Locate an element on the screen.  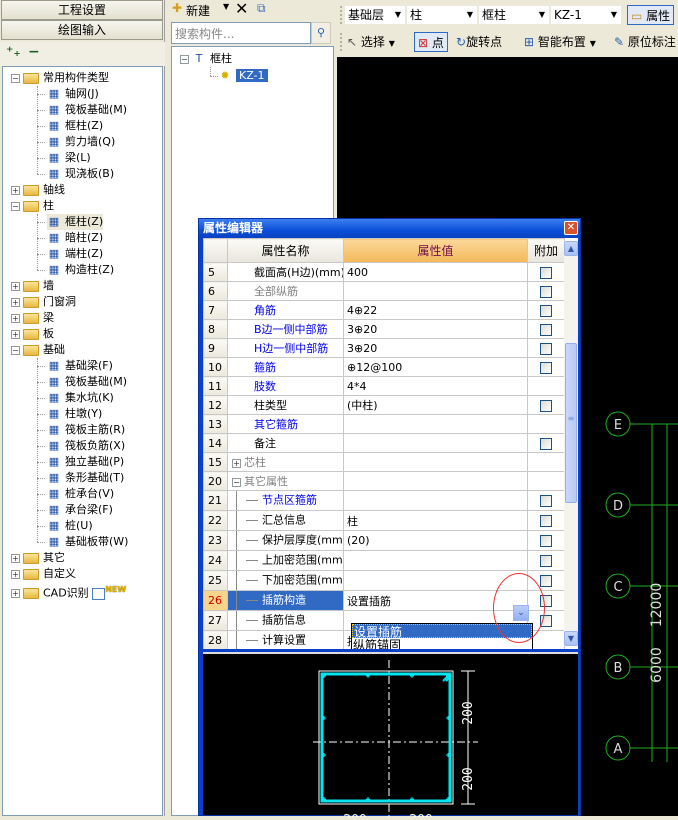
tree-folder: + 轴线 is located at coordinates (38, 190).